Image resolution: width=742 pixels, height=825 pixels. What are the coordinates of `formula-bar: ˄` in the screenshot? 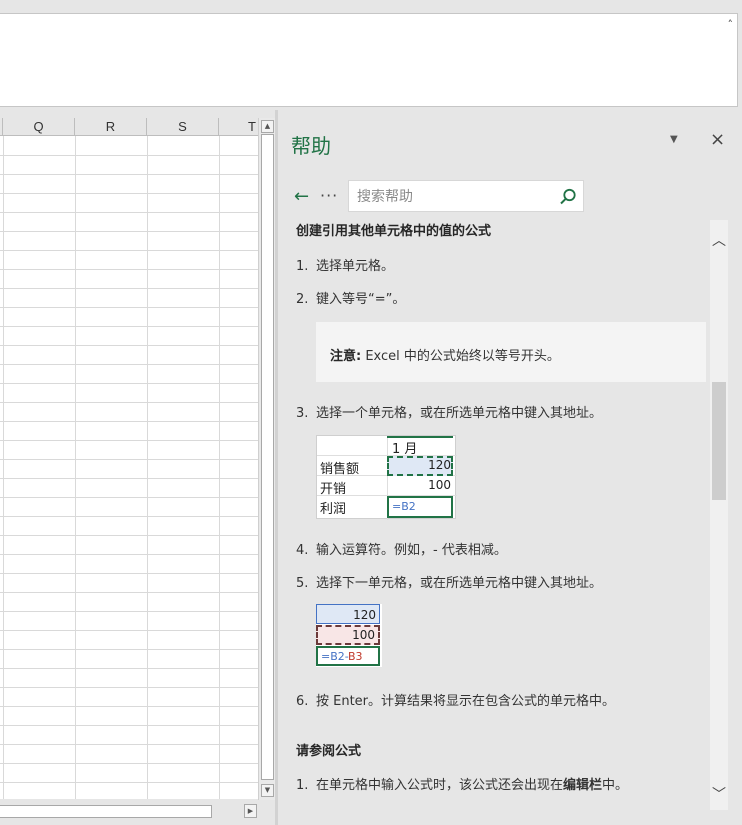 It's located at (369, 60).